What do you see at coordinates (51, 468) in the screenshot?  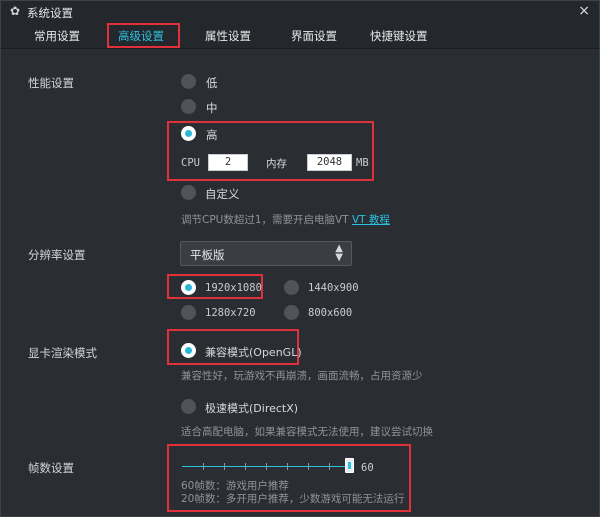 I see `fps-label: 帧数设置` at bounding box center [51, 468].